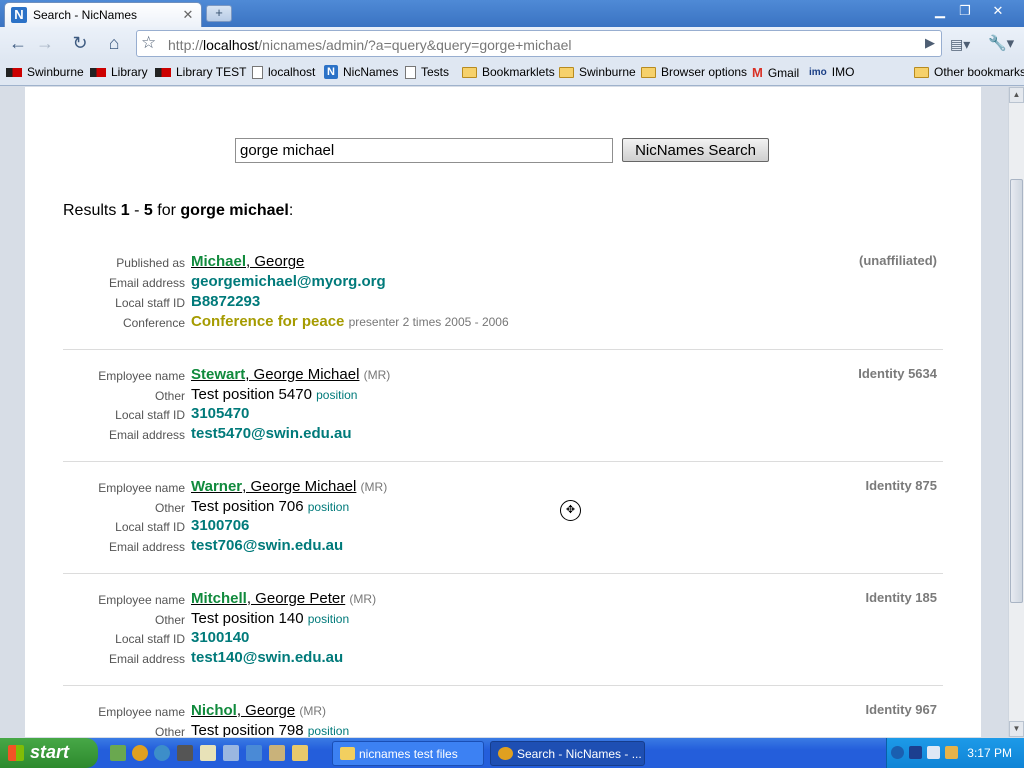  I want to click on result-other-row: Other Test position 798 position, so click(503, 729).